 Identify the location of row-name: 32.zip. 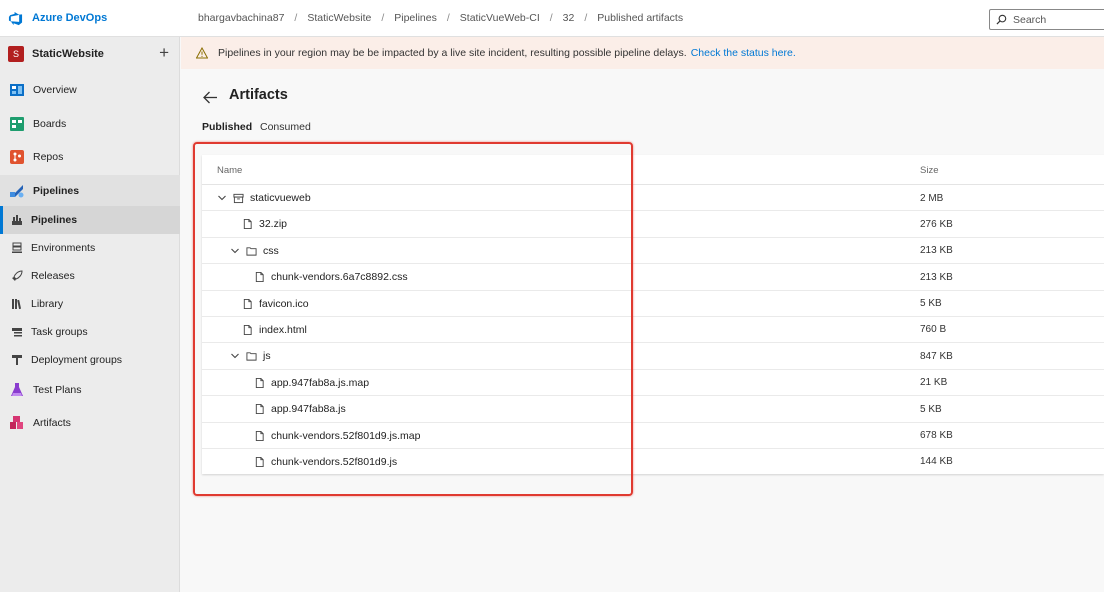
(273, 224).